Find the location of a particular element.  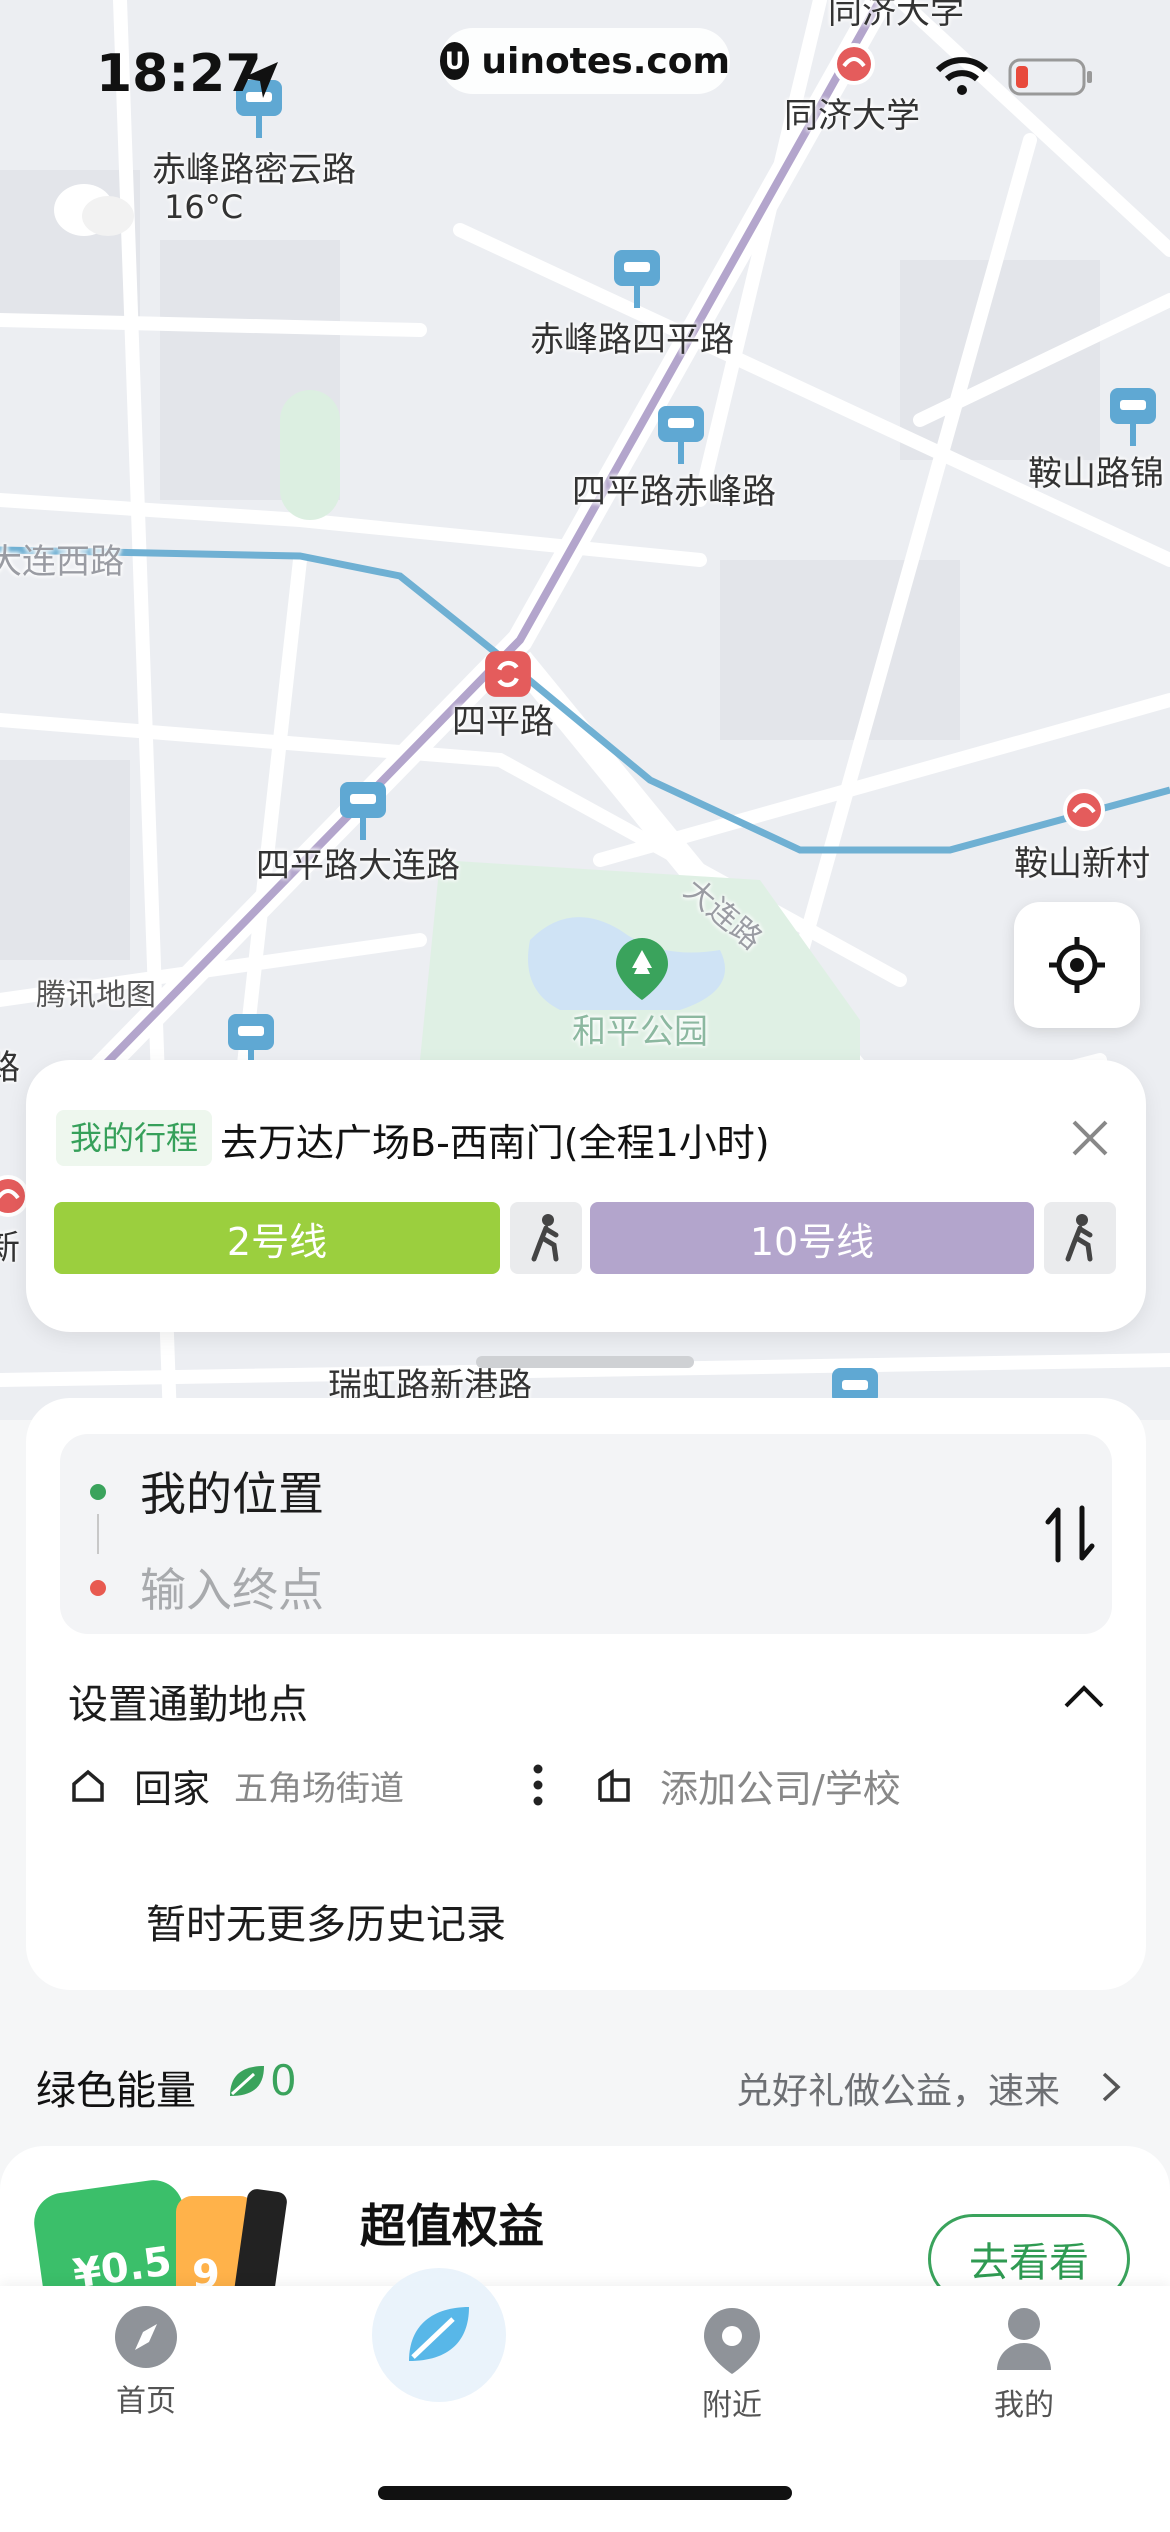

transfer-station-icon is located at coordinates (508, 674).